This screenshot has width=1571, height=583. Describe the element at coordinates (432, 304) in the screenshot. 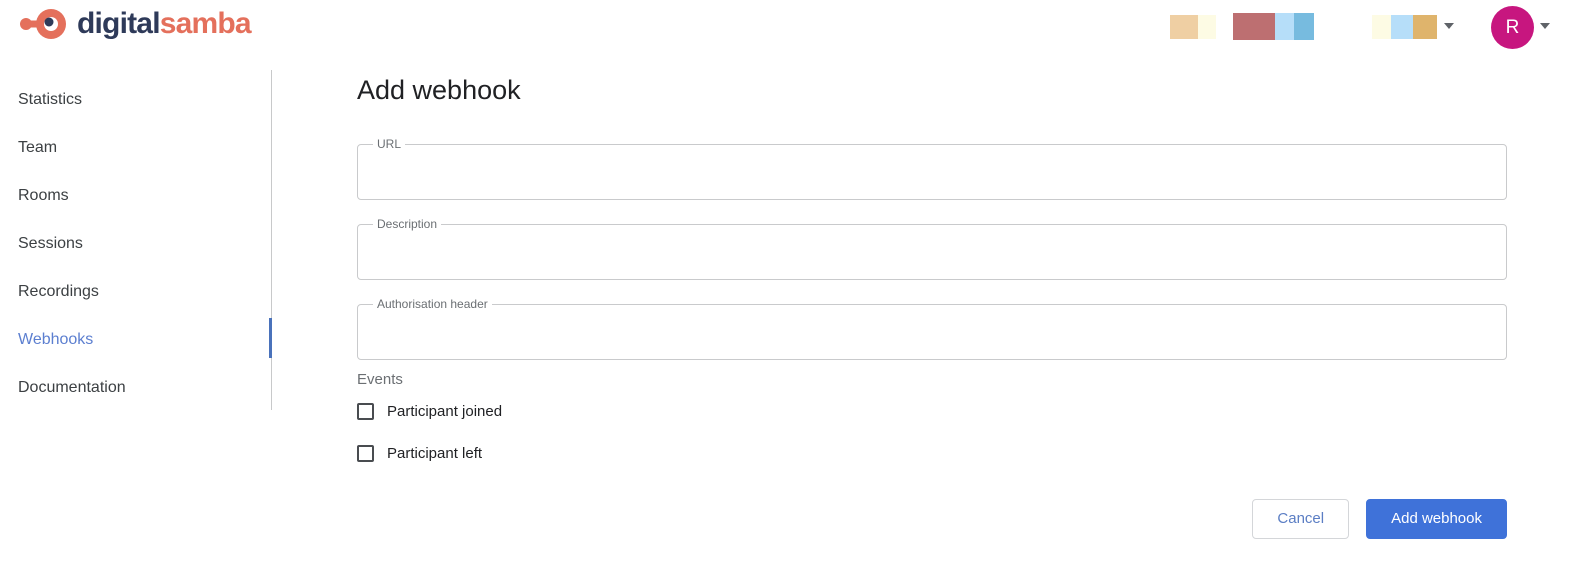

I see `authorisation-header-field-label: Authorisation header` at that location.